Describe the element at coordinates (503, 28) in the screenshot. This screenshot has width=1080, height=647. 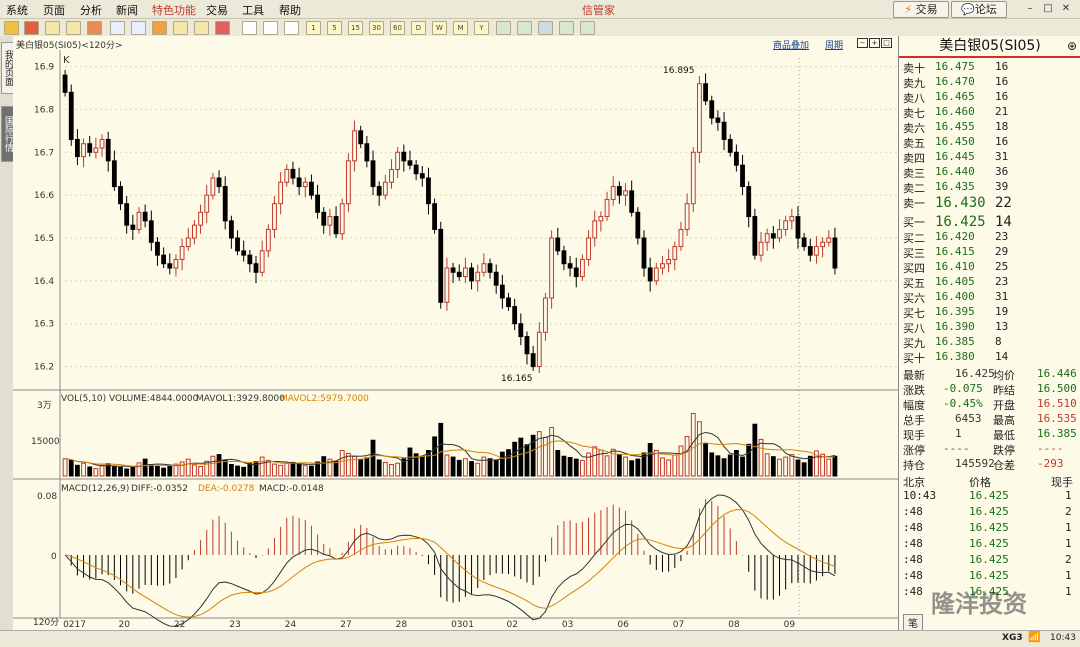
I see `period-custom-icon` at that location.